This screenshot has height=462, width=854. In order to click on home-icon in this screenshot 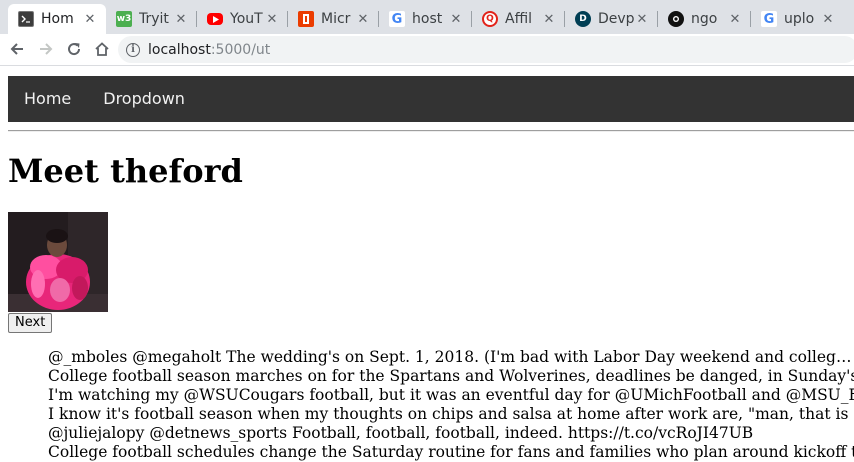, I will do `click(102, 49)`.